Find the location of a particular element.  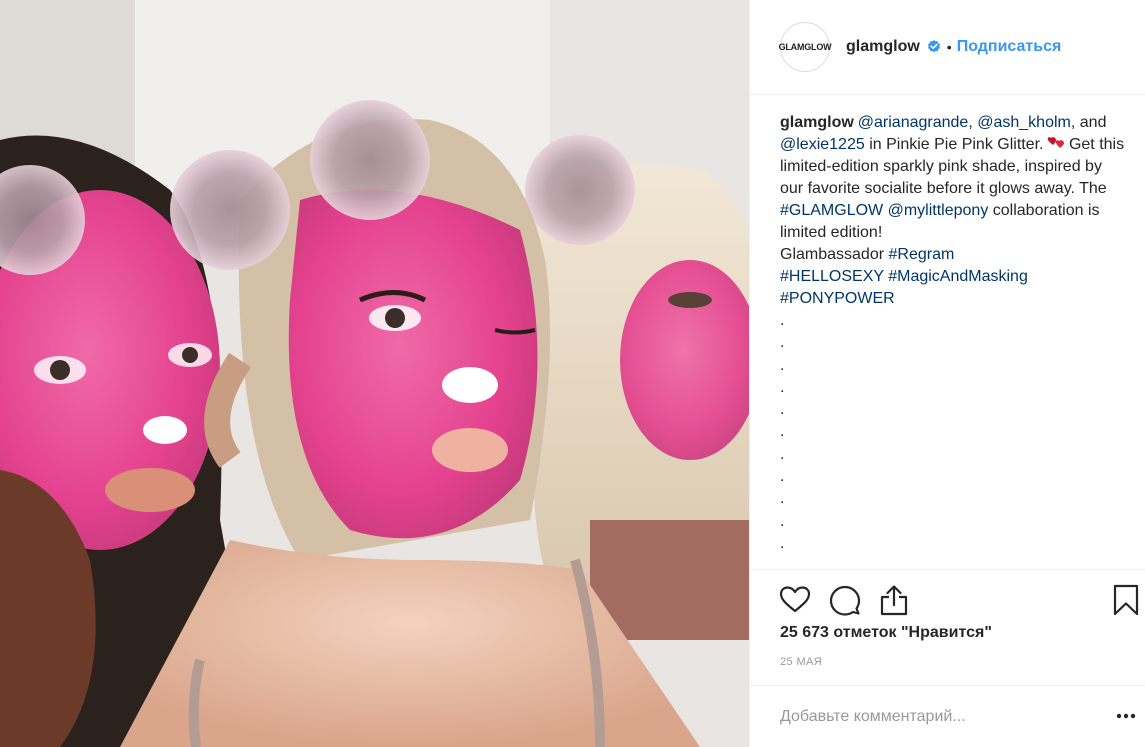

bookmark-icon is located at coordinates (1126, 600).